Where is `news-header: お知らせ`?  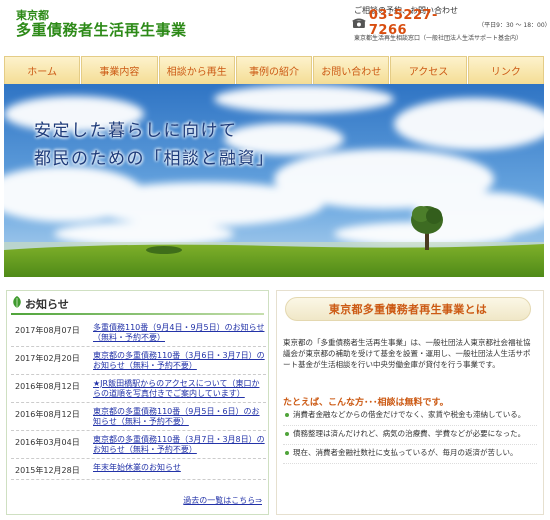 news-header: お知らせ is located at coordinates (137, 302).